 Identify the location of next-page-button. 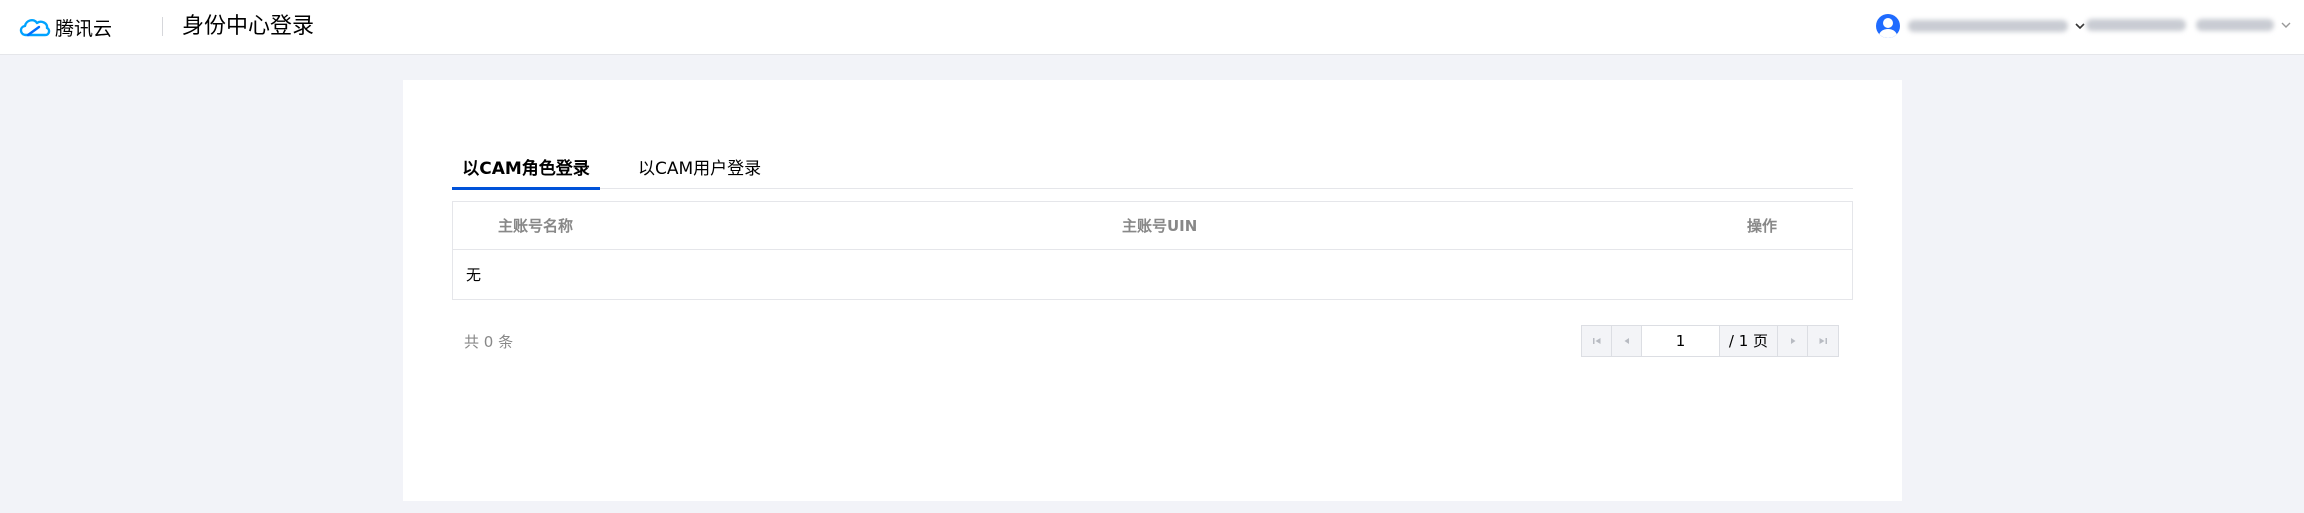
(1793, 341).